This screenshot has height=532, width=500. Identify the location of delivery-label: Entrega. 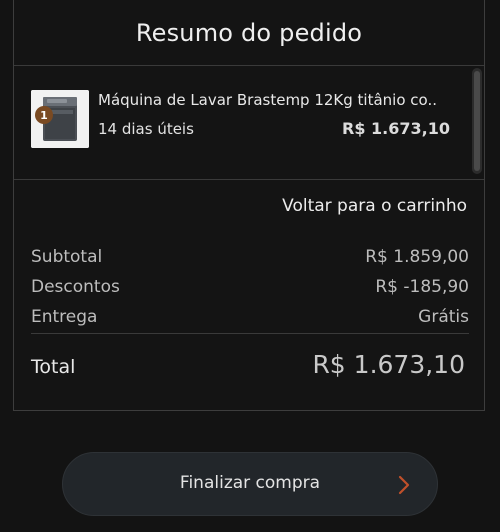
(64, 317).